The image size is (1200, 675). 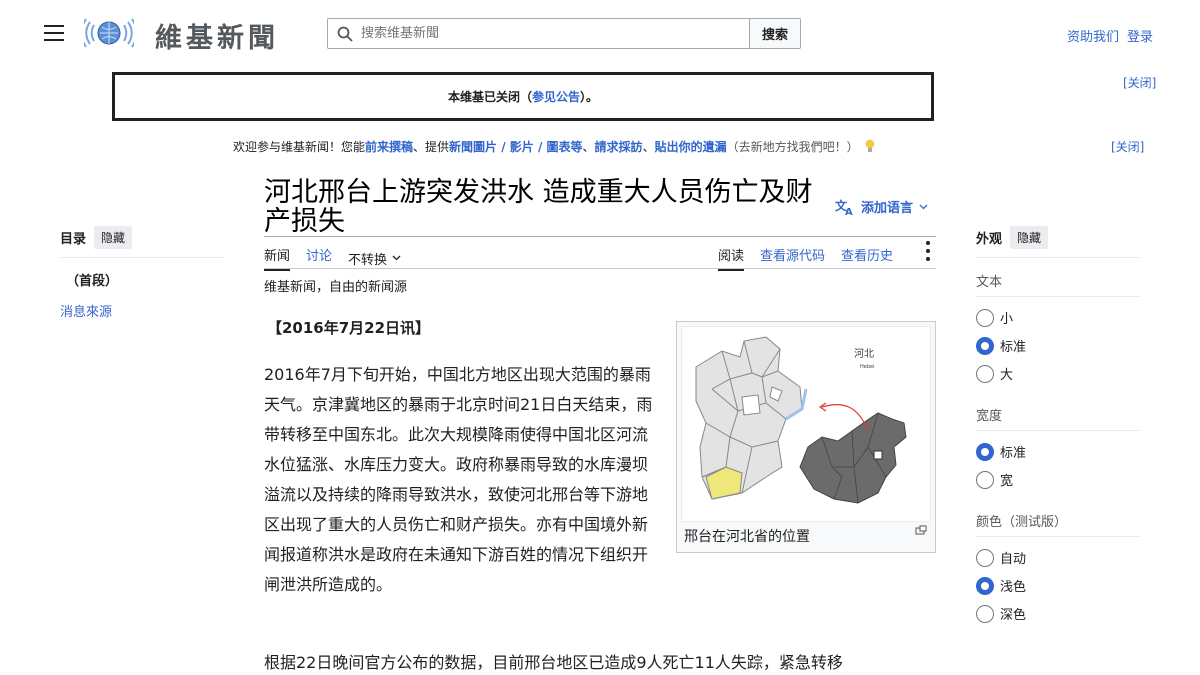 I want to click on notice-text-post: ）。, so click(x=589, y=97).